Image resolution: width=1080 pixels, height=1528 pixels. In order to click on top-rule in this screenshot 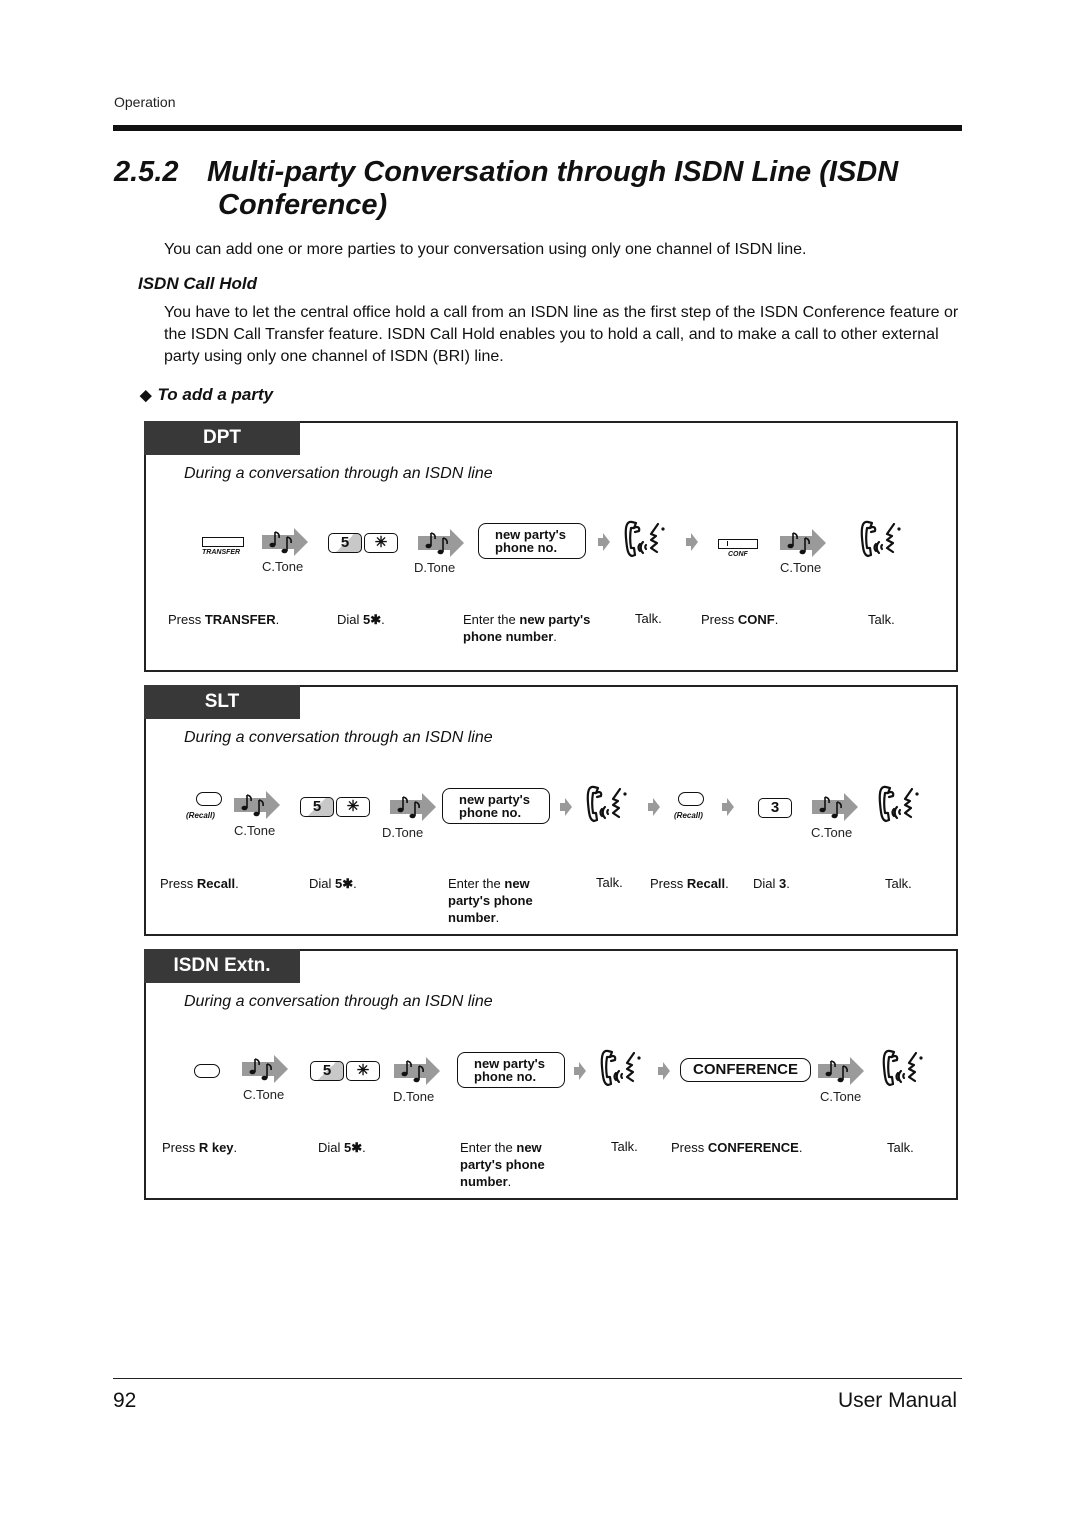, I will do `click(537, 128)`.